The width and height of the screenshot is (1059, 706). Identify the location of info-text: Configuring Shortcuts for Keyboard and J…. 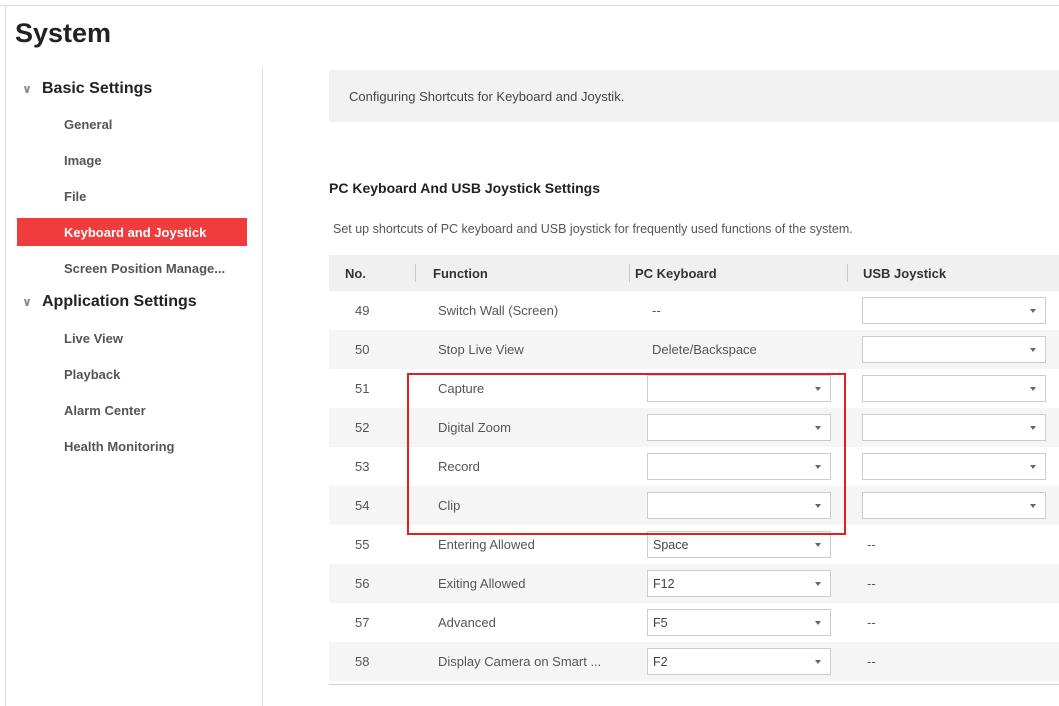
(487, 96).